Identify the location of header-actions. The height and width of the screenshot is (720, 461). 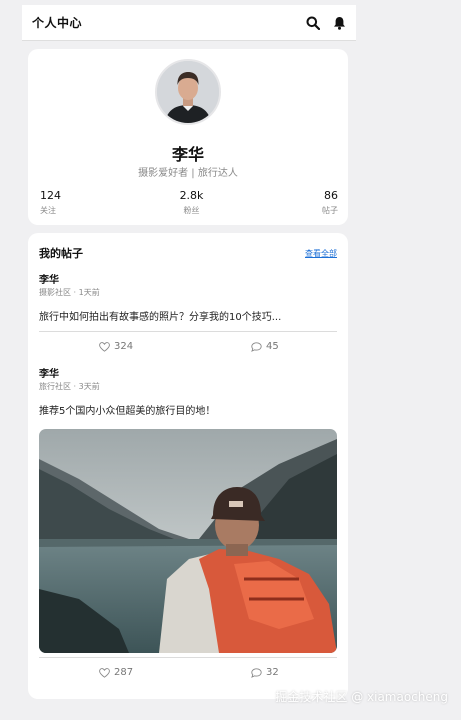
(326, 23).